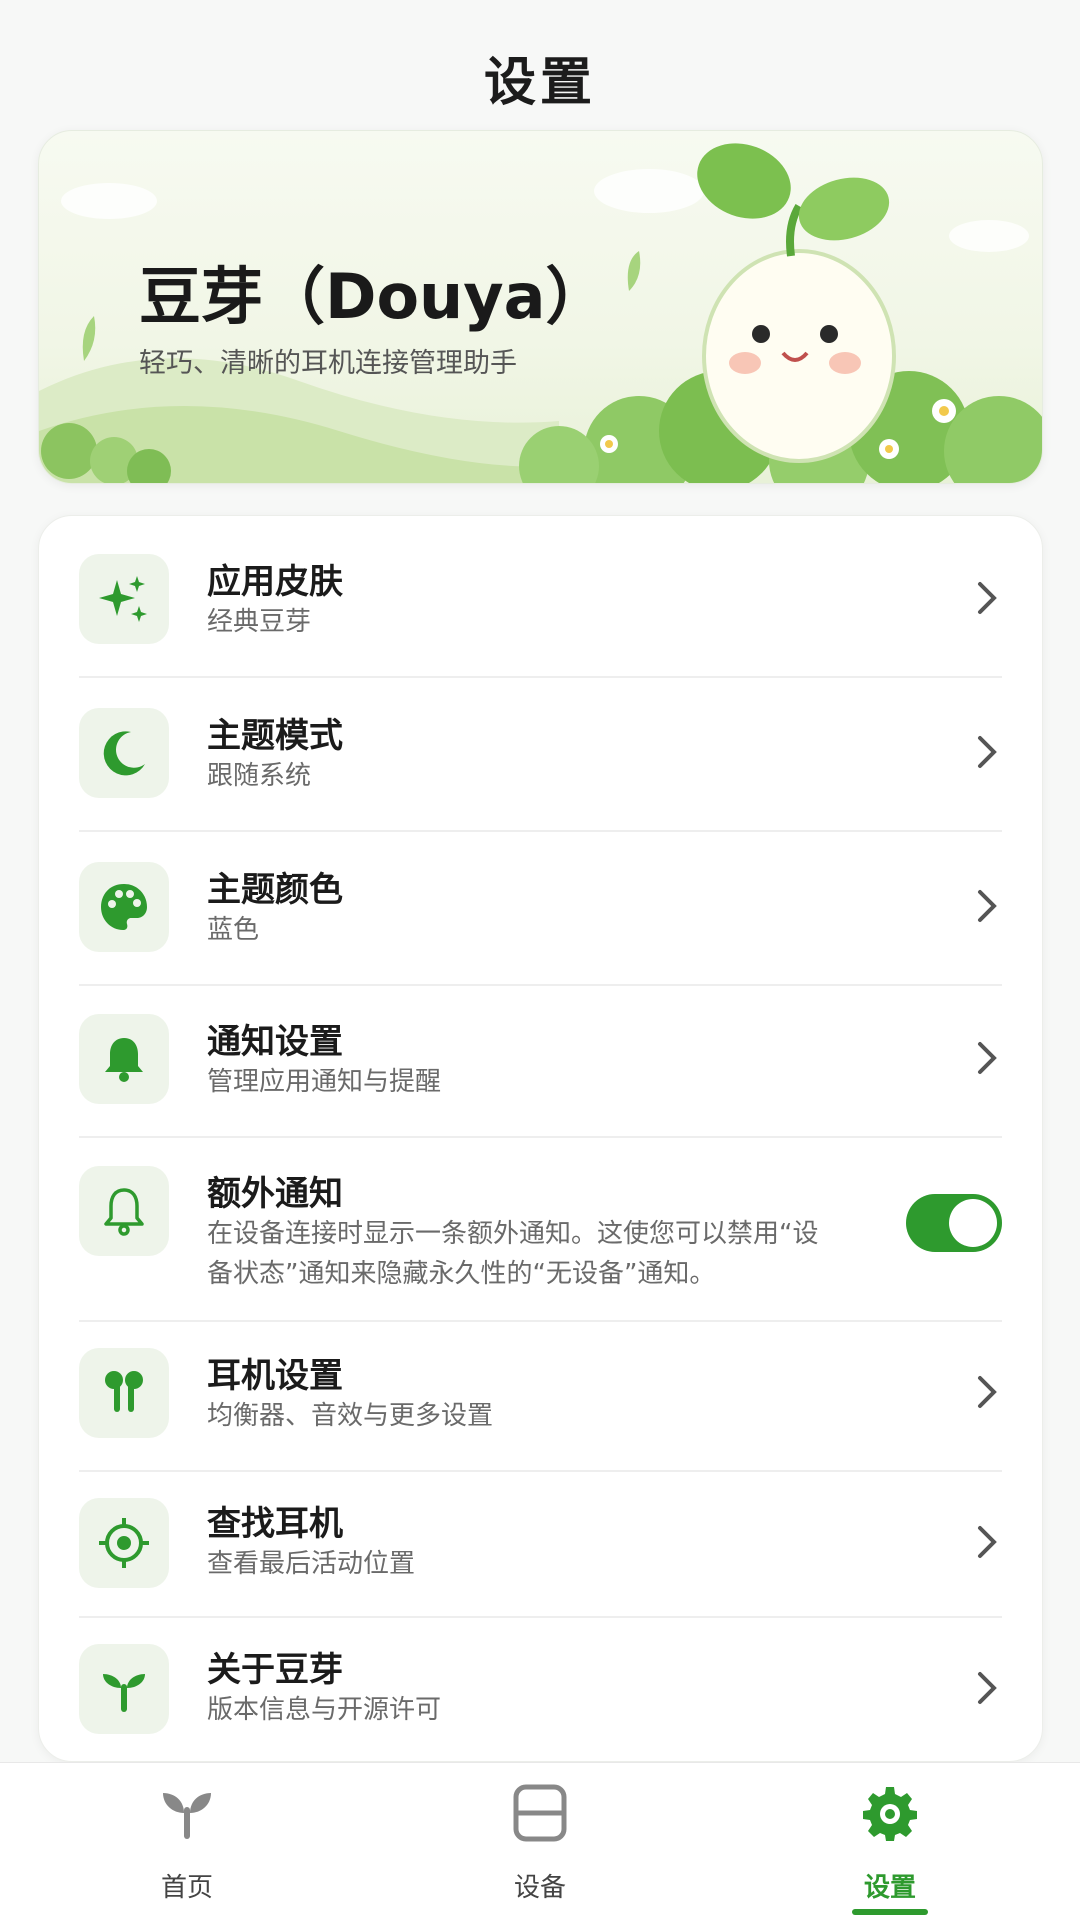  What do you see at coordinates (275, 890) in the screenshot?
I see `setting-title: 主题颜色` at bounding box center [275, 890].